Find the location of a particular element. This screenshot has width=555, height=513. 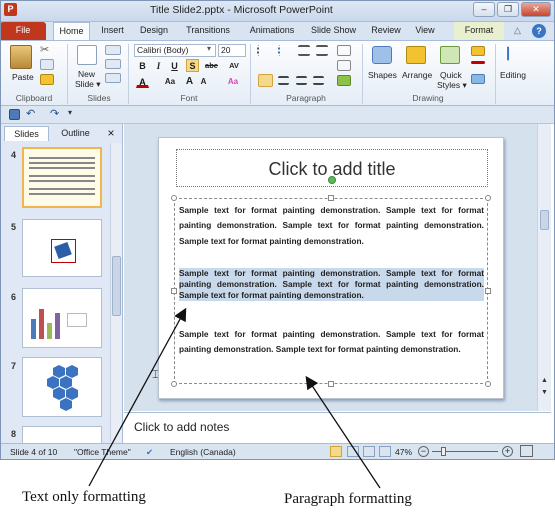

text-formatting-arrow is located at coordinates (137, 397).